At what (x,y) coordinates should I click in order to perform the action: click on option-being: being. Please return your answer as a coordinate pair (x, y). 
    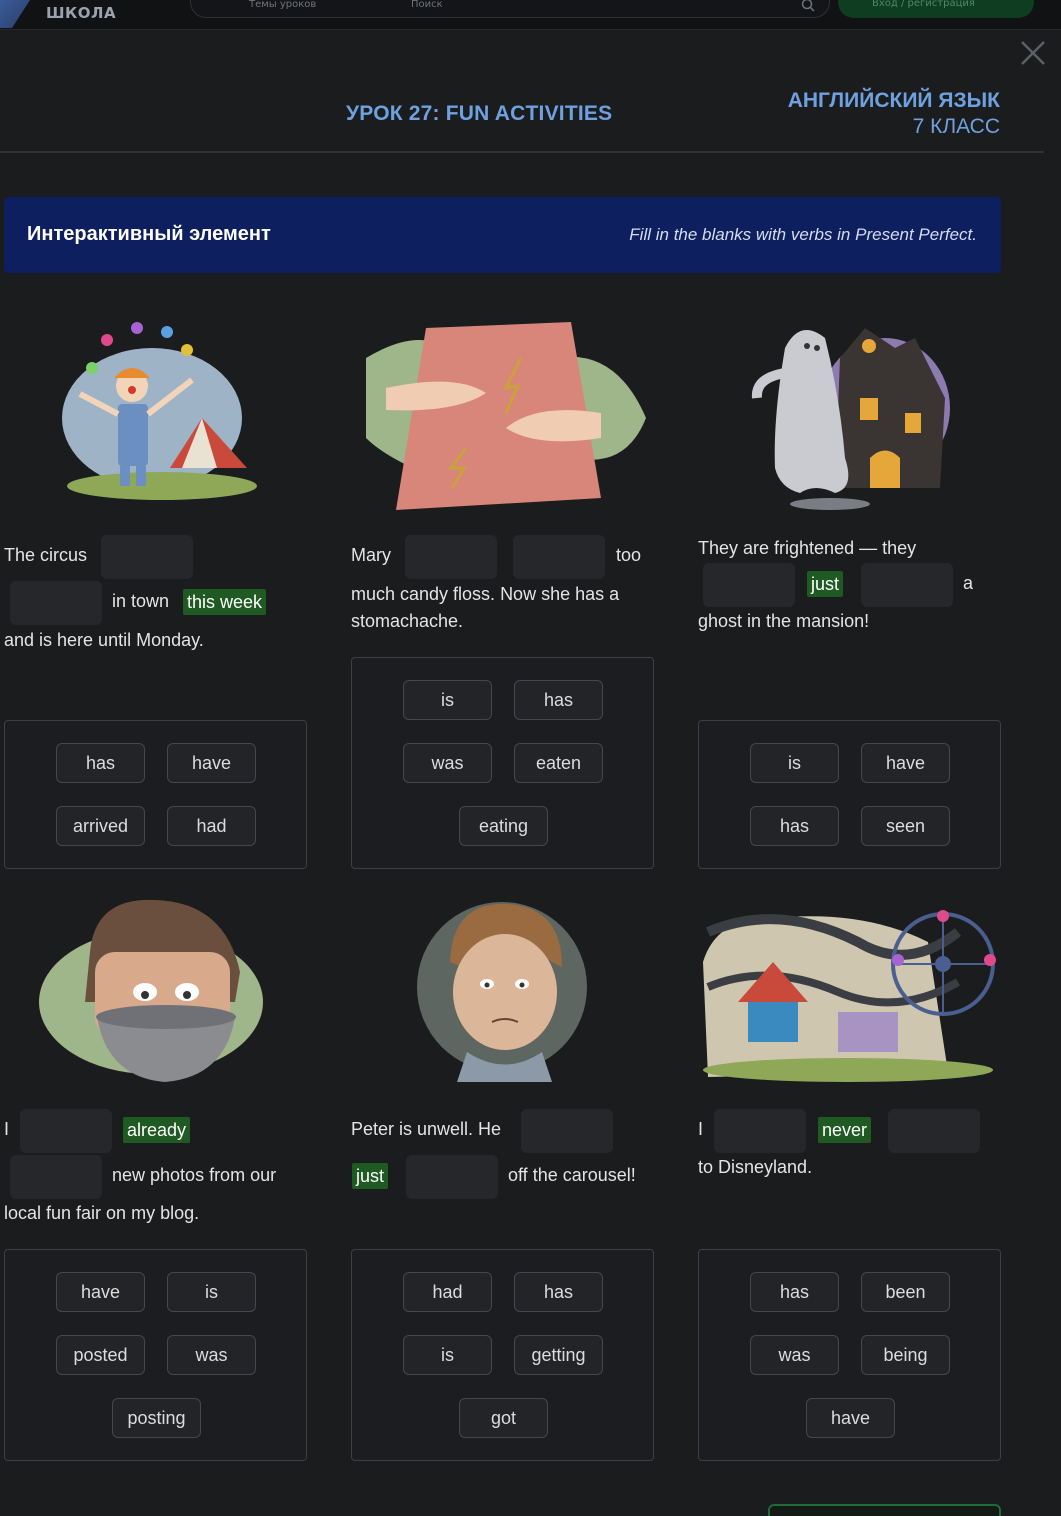
    Looking at the image, I should click on (905, 1355).